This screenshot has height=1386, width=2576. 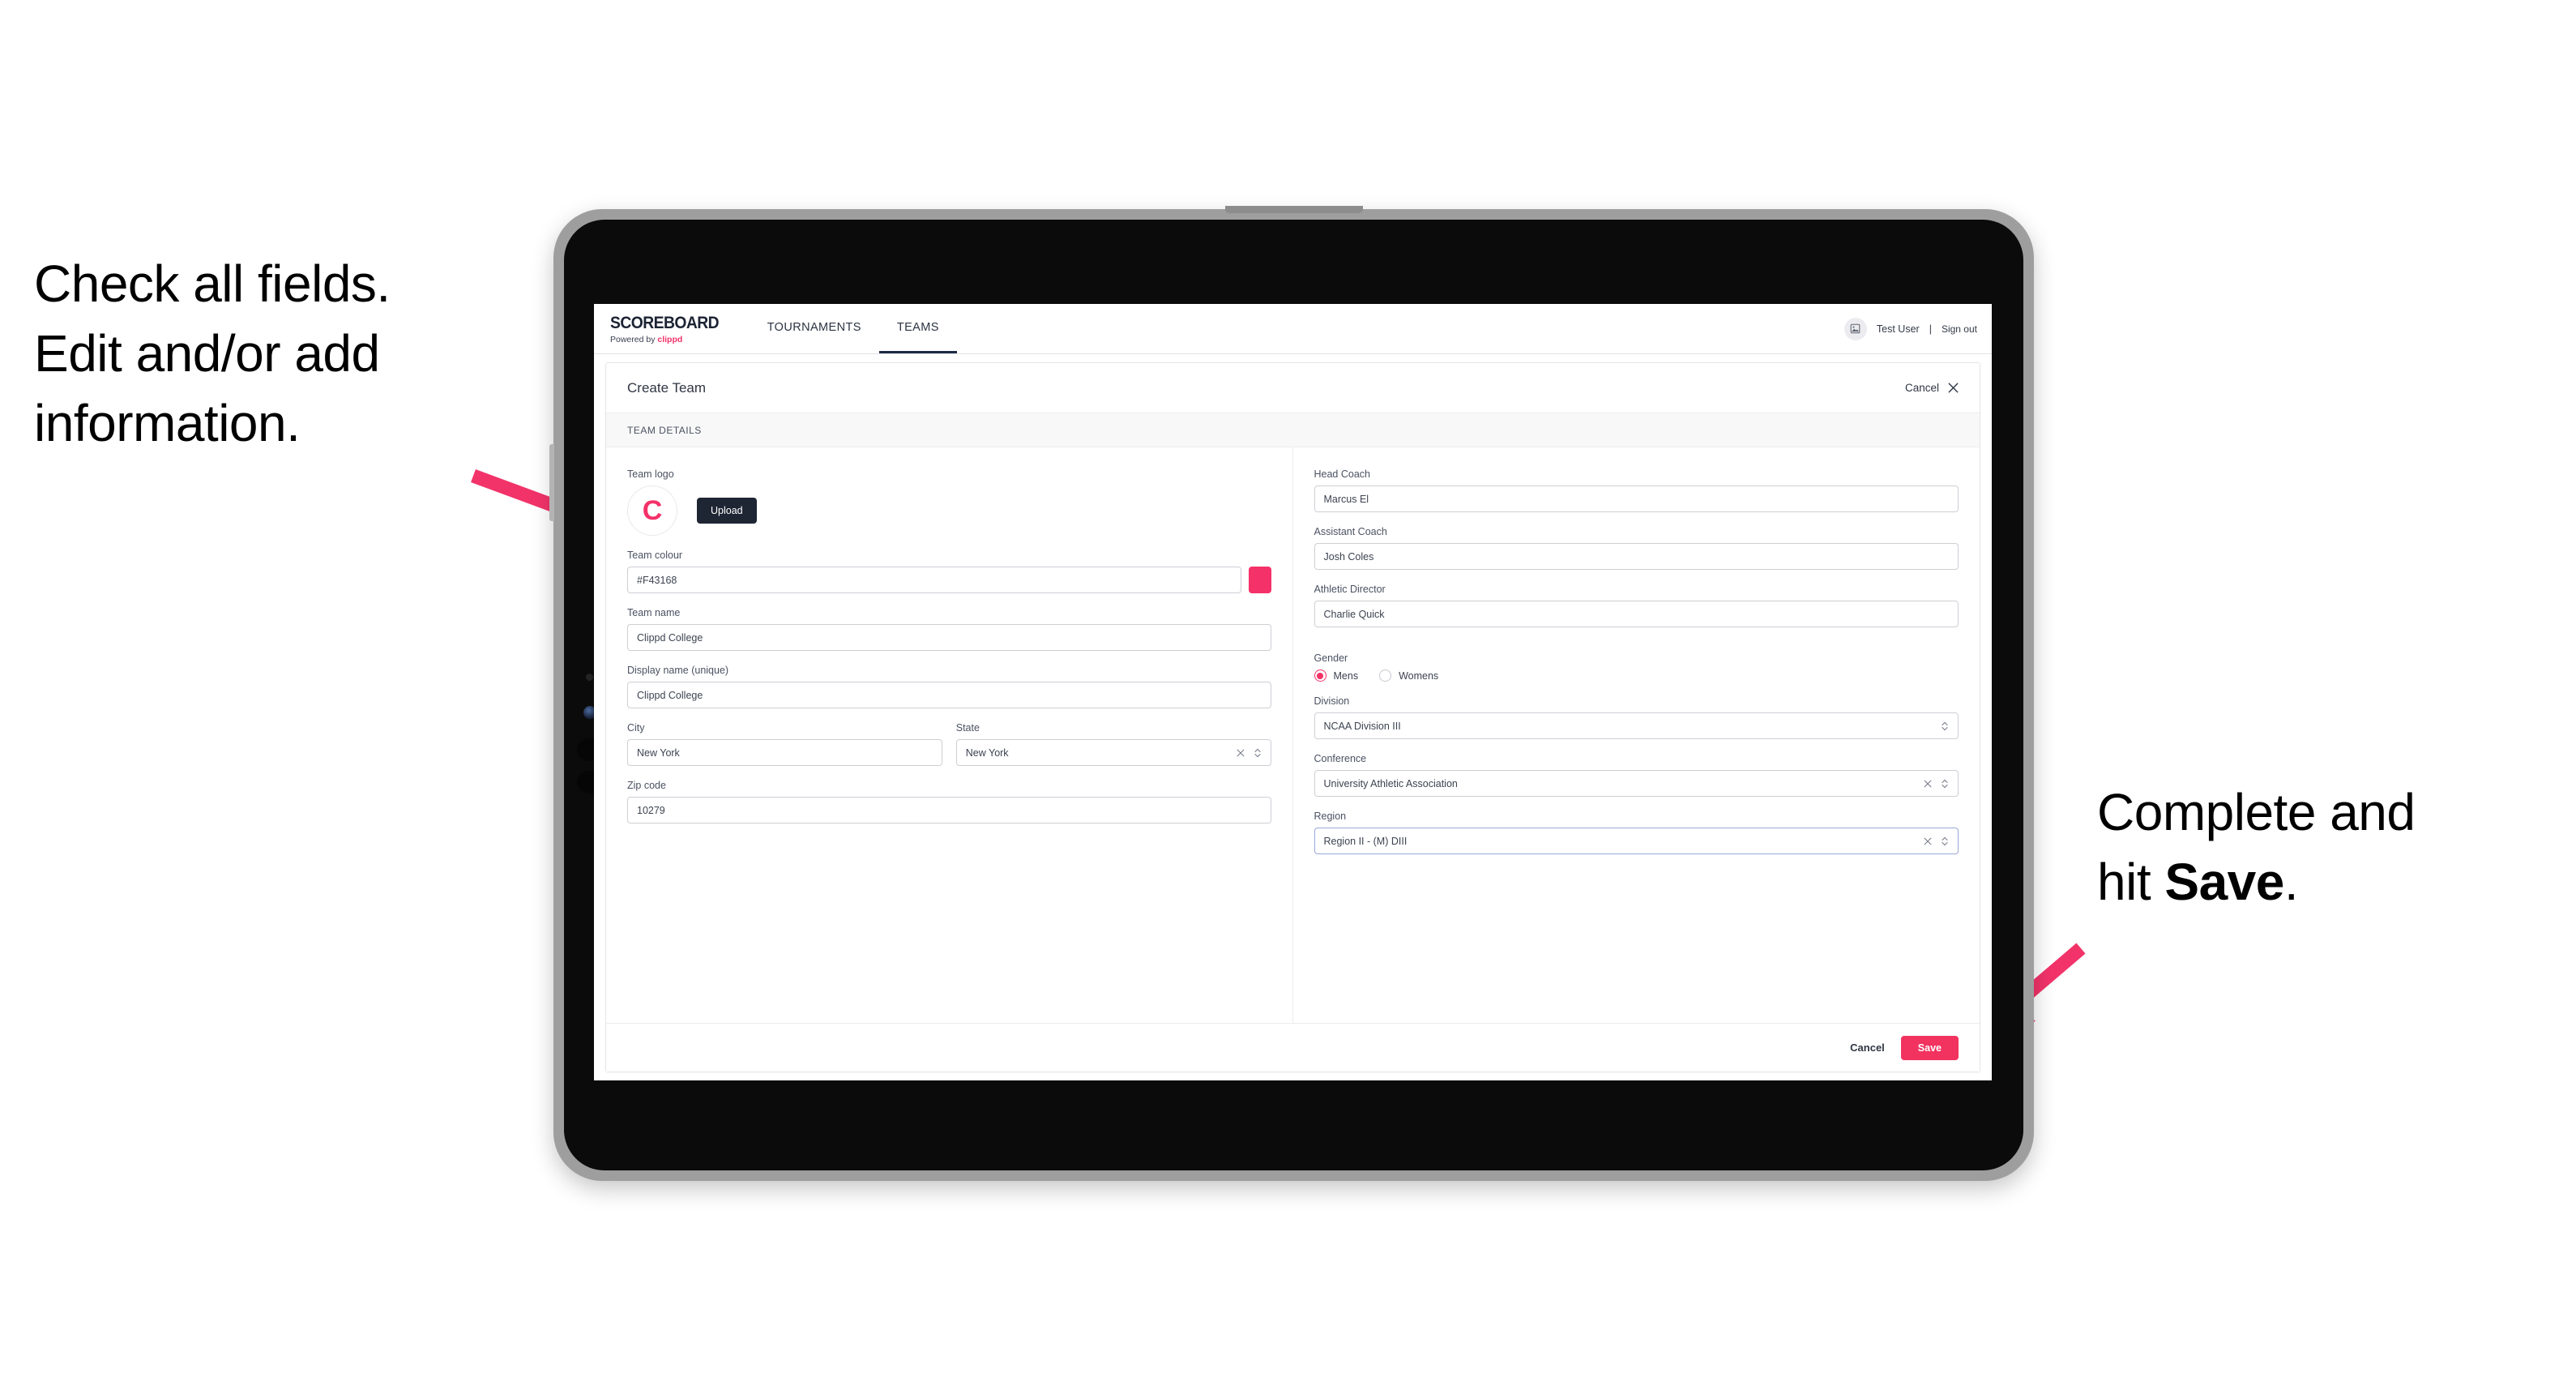 I want to click on division-select: NCAA Division III, so click(x=1636, y=725).